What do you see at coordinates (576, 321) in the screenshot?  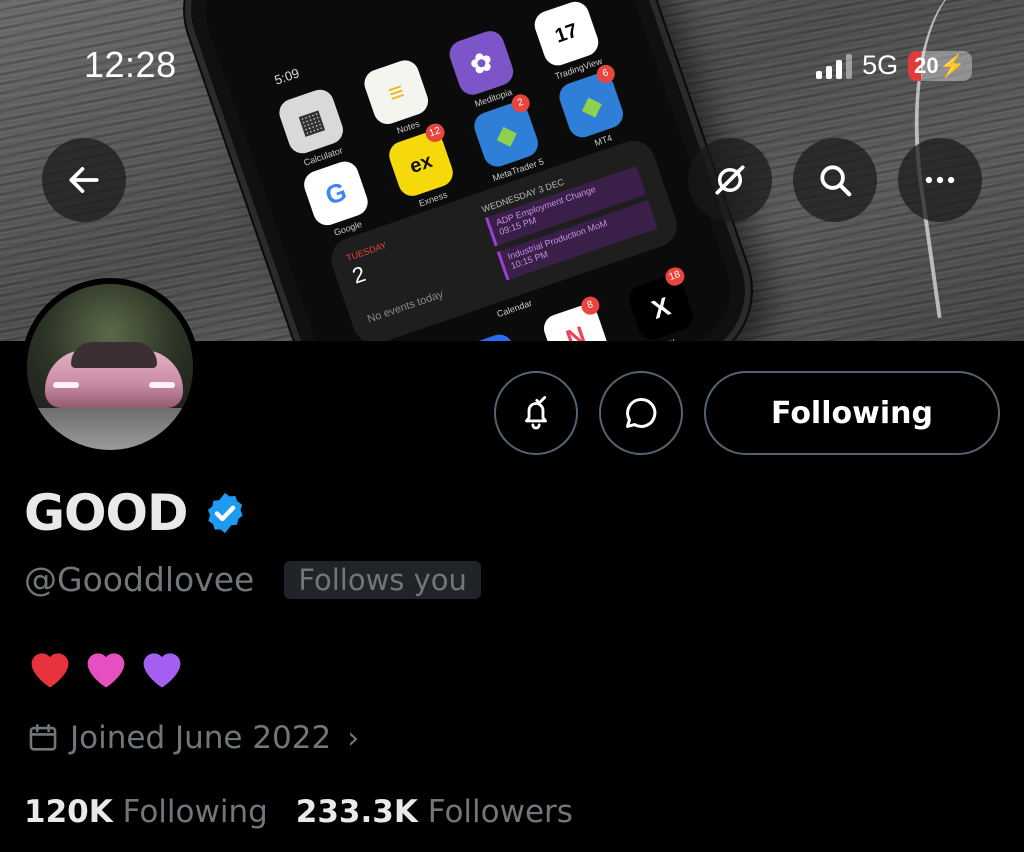 I see `banner-app-icon: N` at bounding box center [576, 321].